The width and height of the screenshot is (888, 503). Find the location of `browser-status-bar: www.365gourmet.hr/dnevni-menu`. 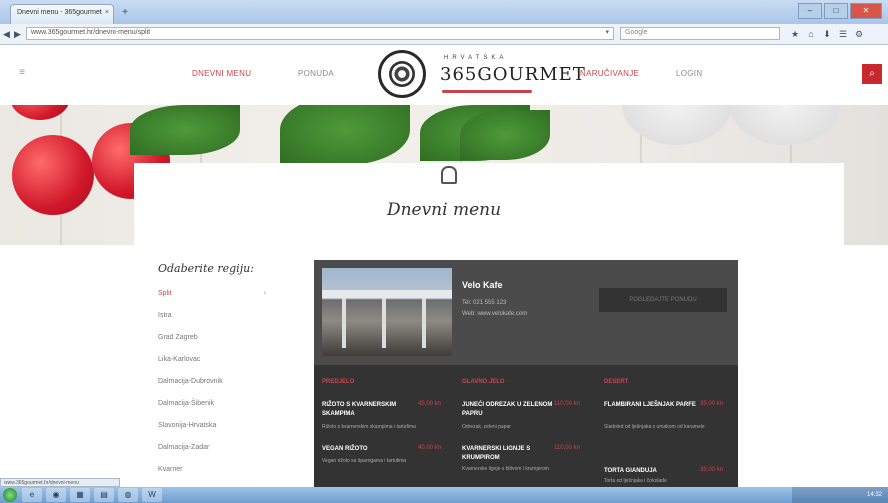

browser-status-bar: www.365gourmet.hr/dnevni-menu is located at coordinates (60, 482).